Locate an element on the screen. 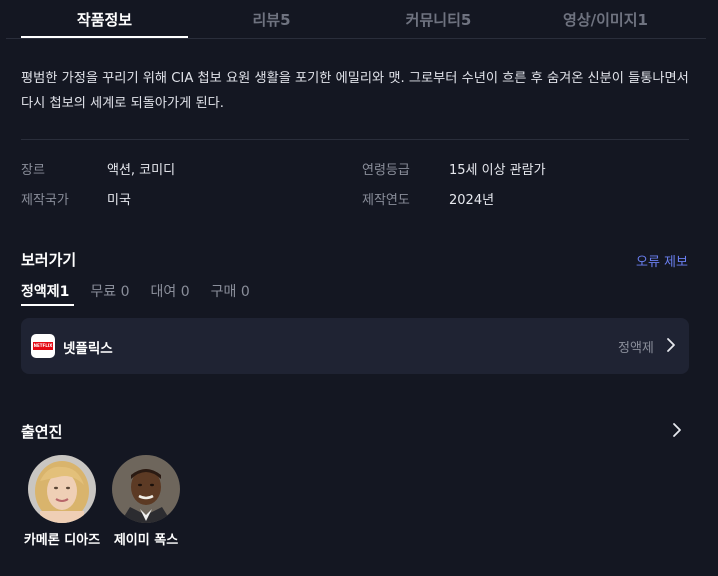 The width and height of the screenshot is (718, 576). filter-free: 무료 0 is located at coordinates (109, 291).